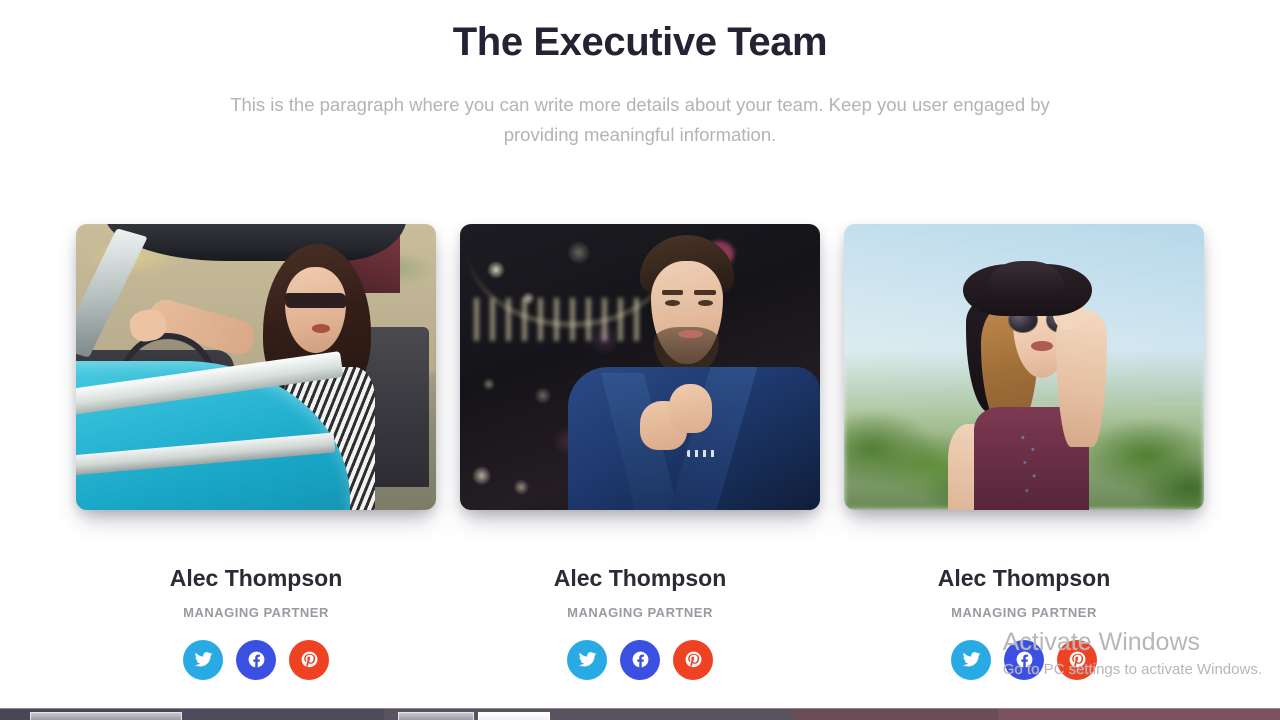 Image resolution: width=1280 pixels, height=720 pixels. Describe the element at coordinates (705, 303) in the screenshot. I see `man-eye-right` at that location.